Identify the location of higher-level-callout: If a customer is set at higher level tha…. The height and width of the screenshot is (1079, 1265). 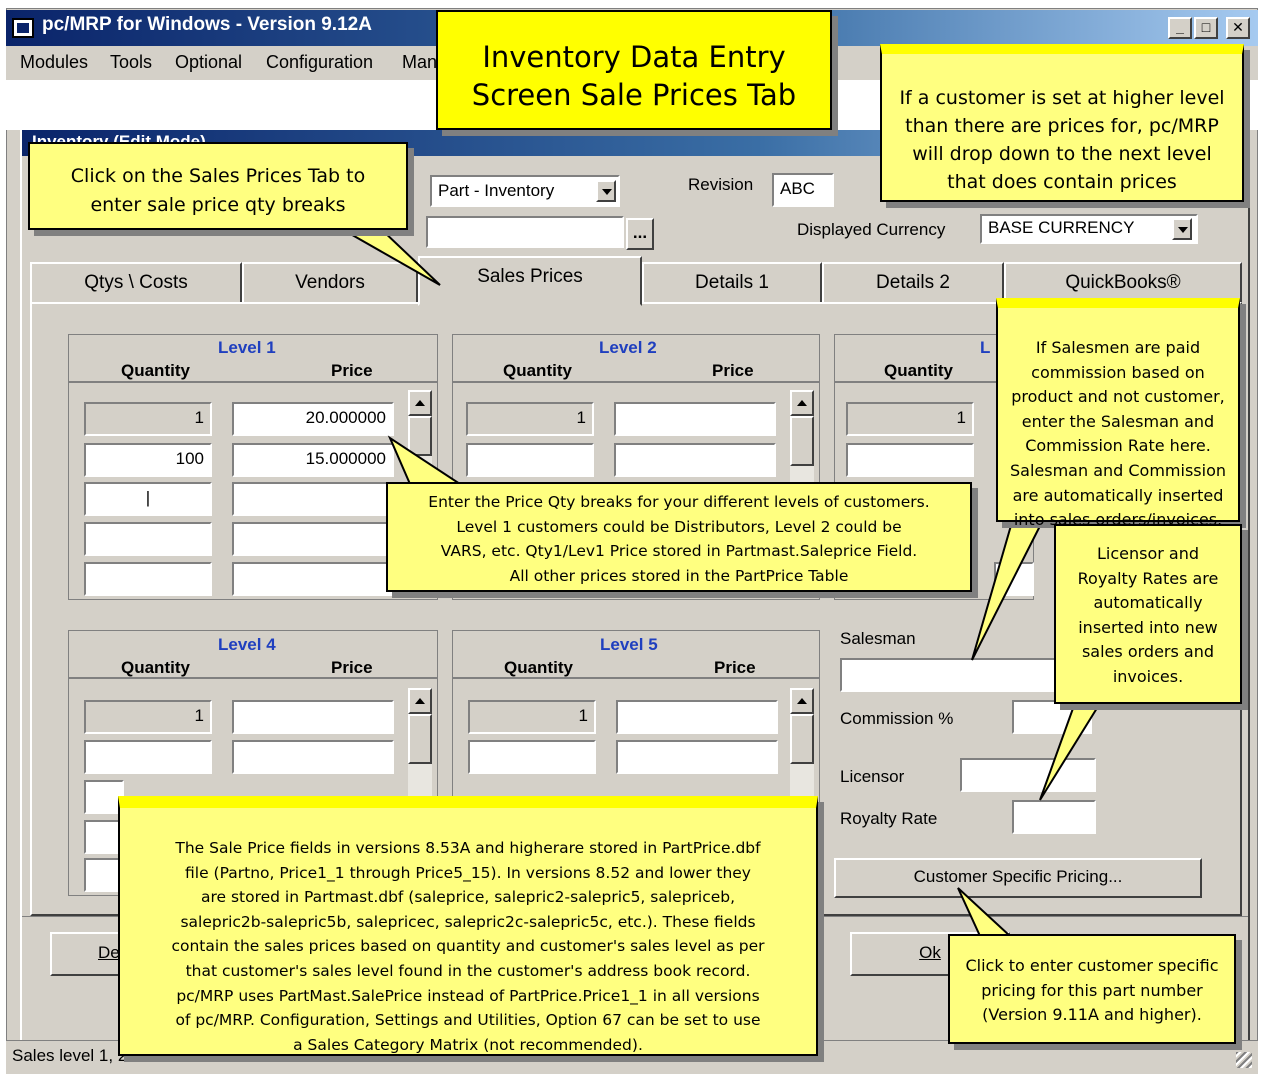
(1062, 123).